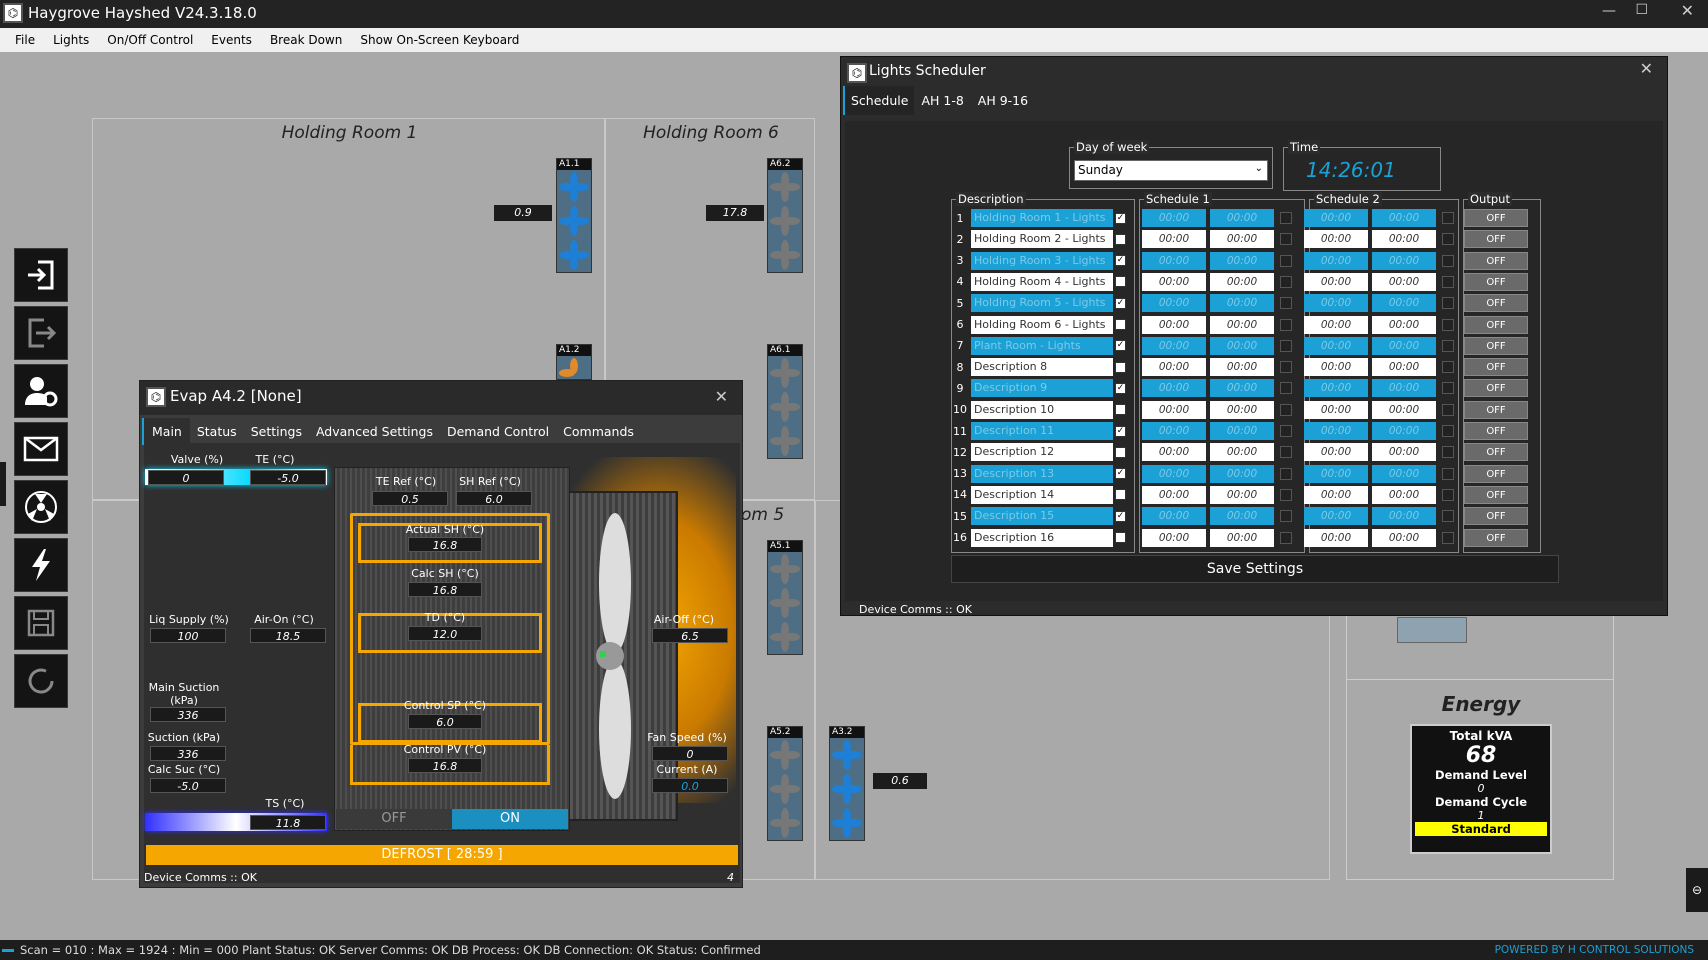 The image size is (1708, 960). Describe the element at coordinates (231, 40) in the screenshot. I see `menu-events: Events` at that location.